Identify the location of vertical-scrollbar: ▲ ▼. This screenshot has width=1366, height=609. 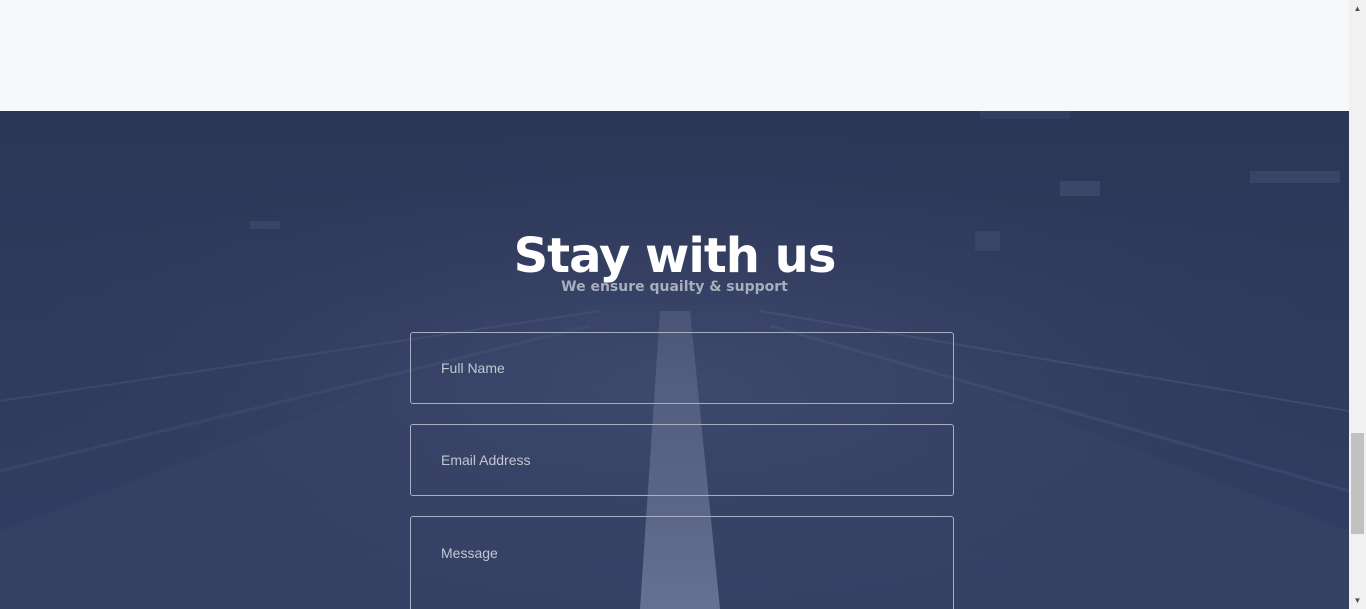
(1357, 304).